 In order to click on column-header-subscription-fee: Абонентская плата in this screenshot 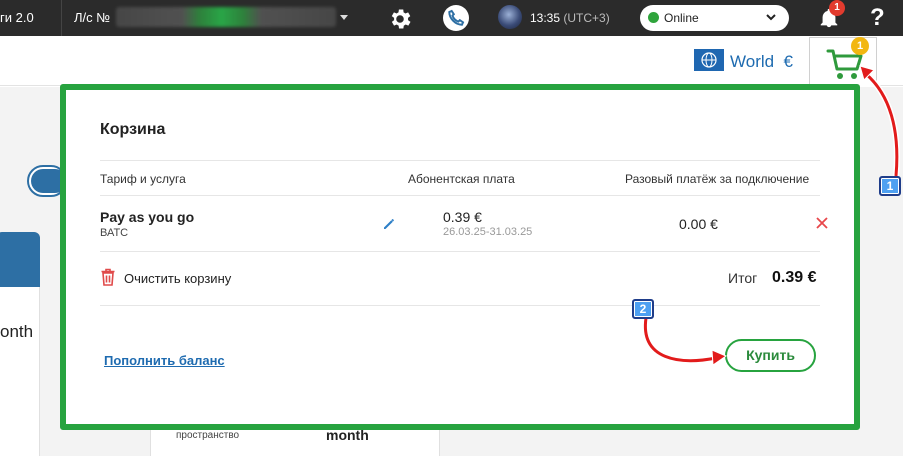, I will do `click(461, 179)`.